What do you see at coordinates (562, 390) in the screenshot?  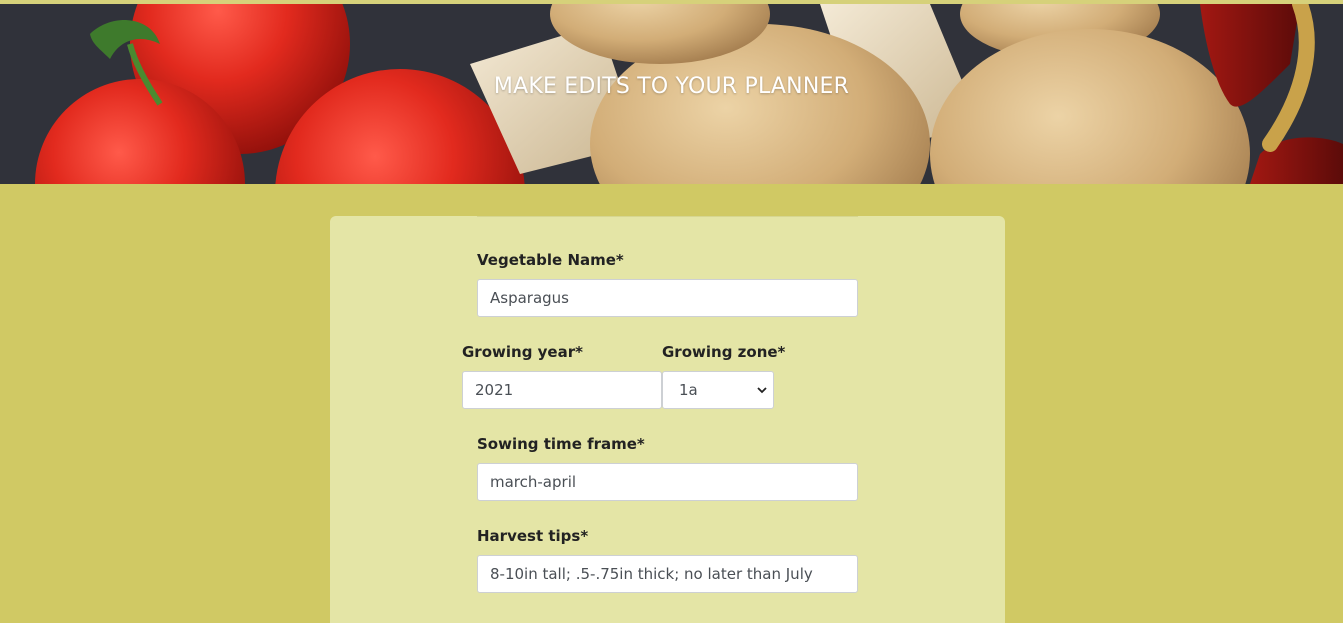 I see `growing-year-input: 2021` at bounding box center [562, 390].